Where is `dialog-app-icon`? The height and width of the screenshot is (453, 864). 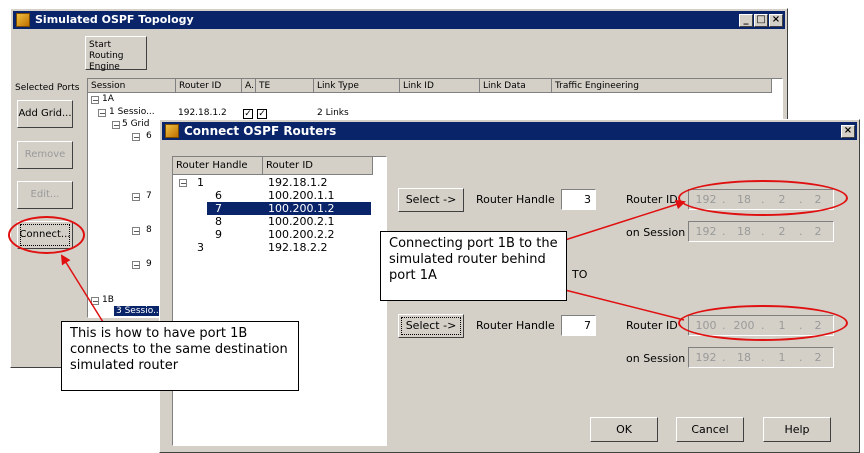
dialog-app-icon is located at coordinates (172, 131).